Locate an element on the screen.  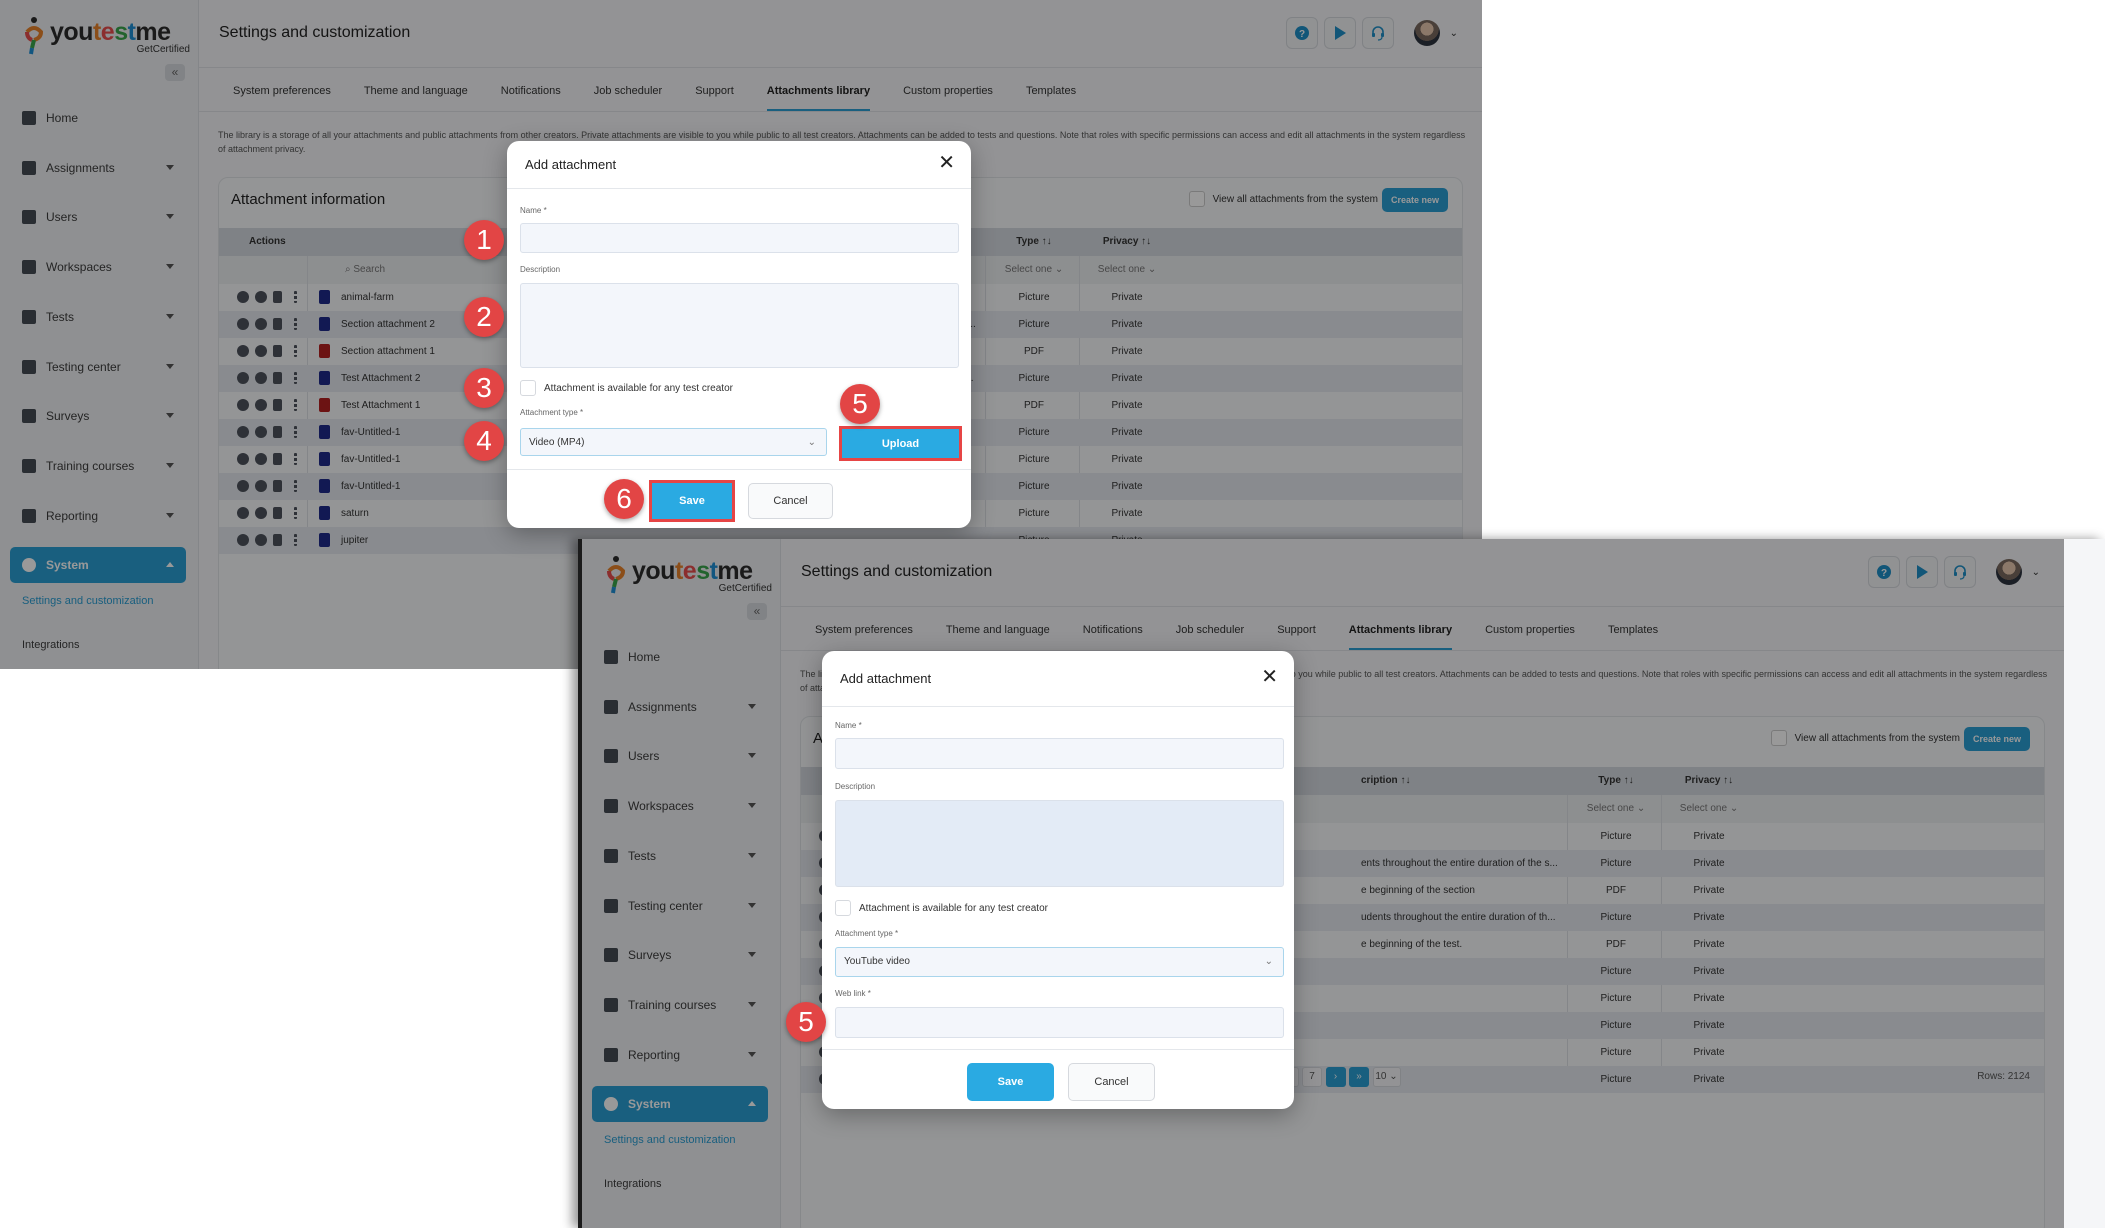
selected-value: YouTube video is located at coordinates (877, 961).